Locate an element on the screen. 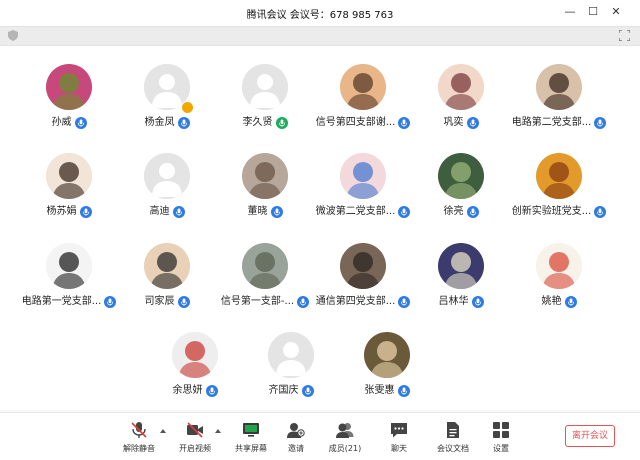 This screenshot has height=460, width=640. participant-name-row: 杨金凤 is located at coordinates (167, 123).